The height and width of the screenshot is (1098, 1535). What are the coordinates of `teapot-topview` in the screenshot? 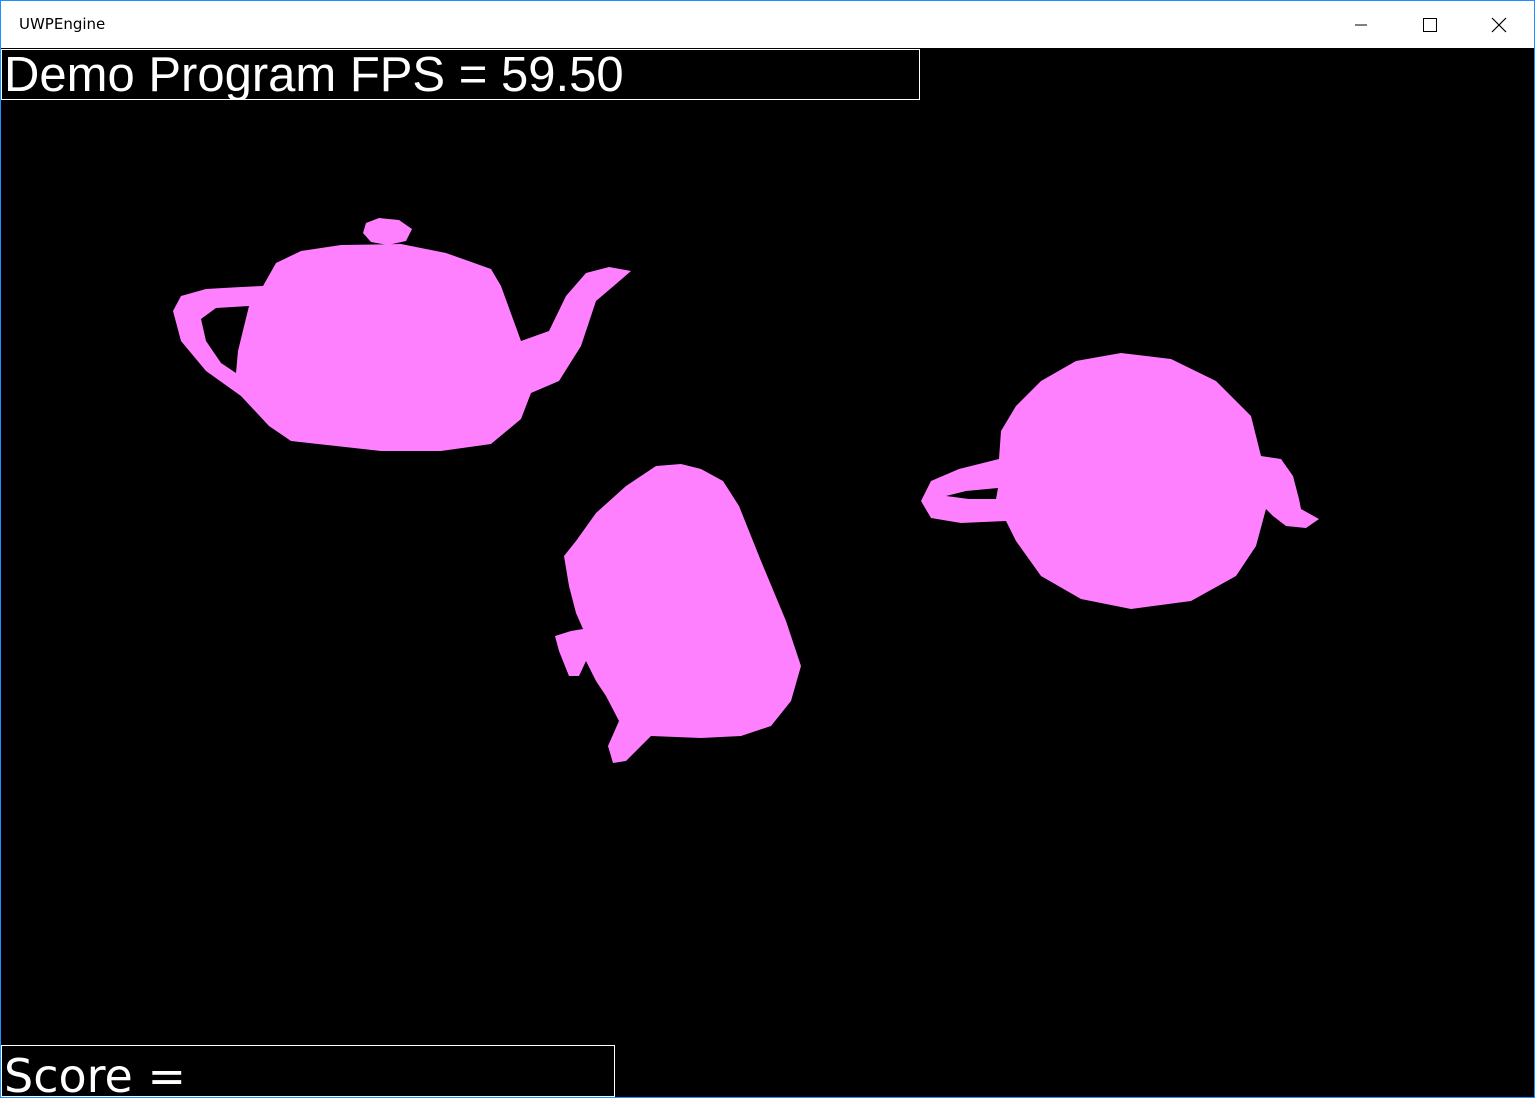 It's located at (1120, 481).